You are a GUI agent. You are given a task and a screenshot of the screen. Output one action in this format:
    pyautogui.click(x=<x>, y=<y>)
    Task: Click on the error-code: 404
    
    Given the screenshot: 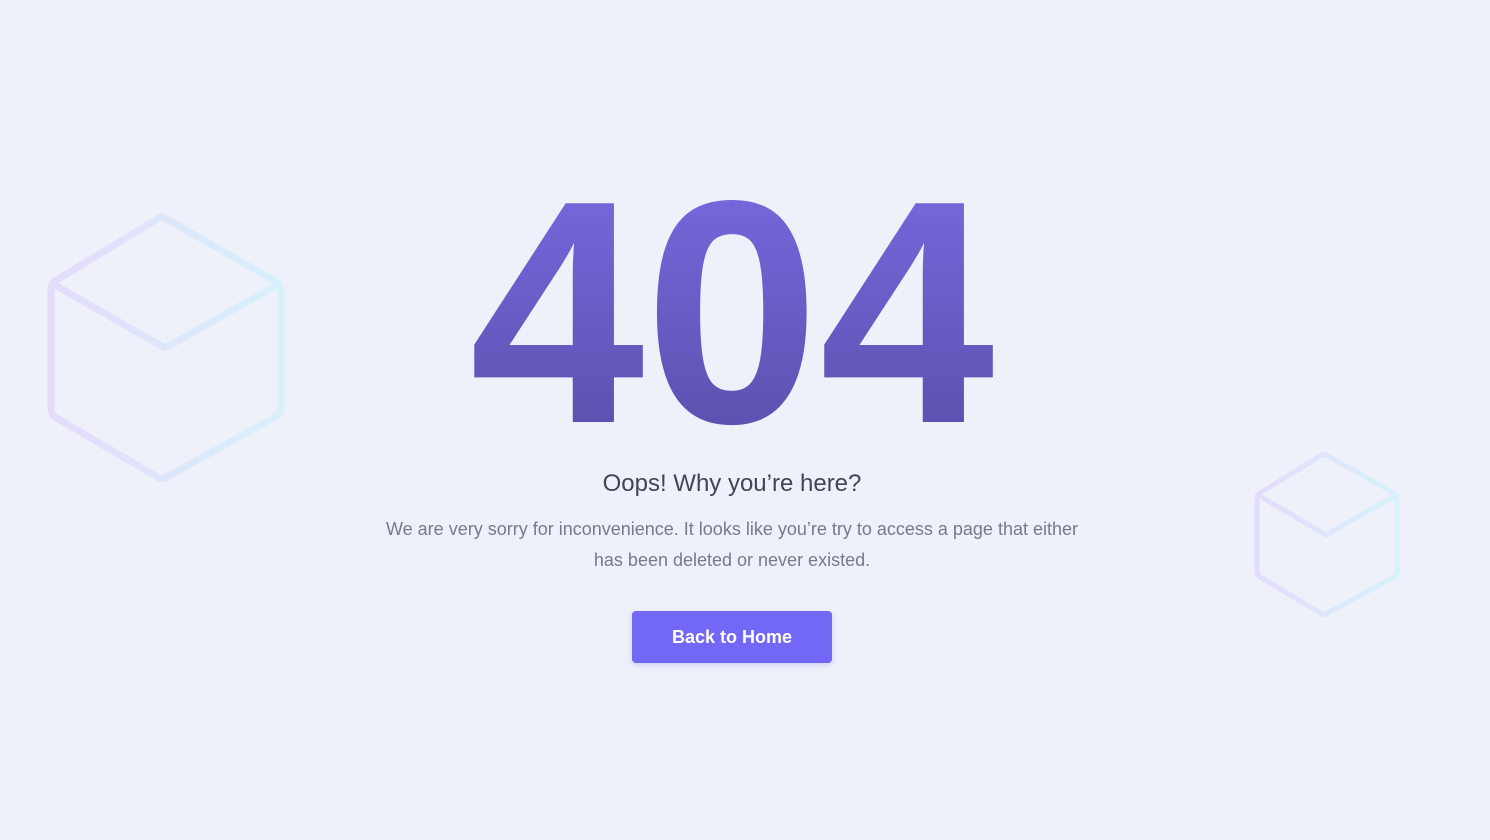 What is the action you would take?
    pyautogui.click(x=733, y=310)
    